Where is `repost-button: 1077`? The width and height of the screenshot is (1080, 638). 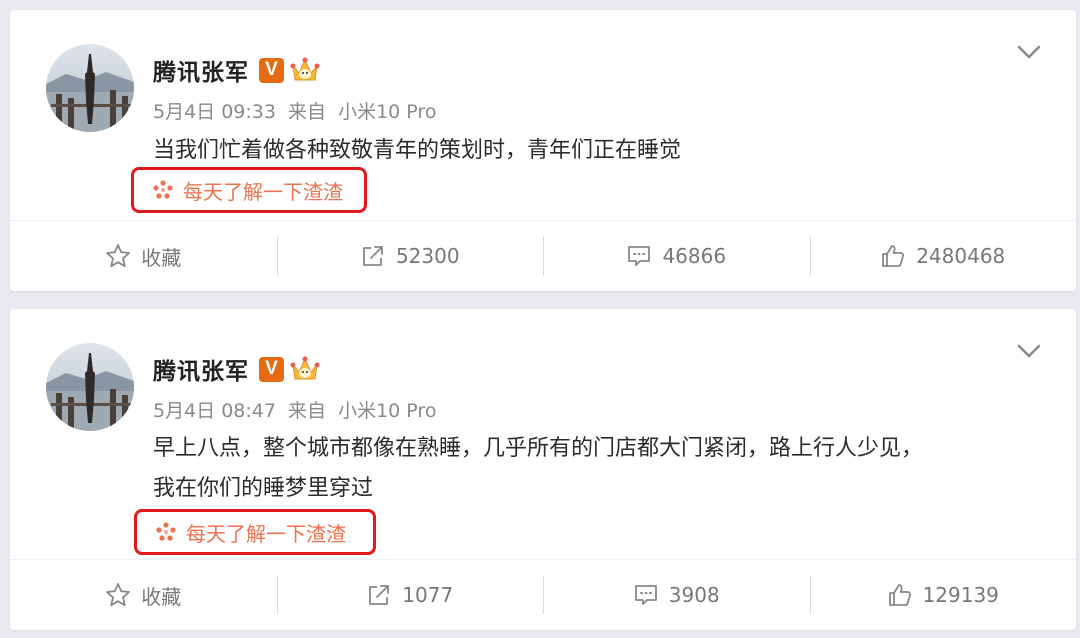
repost-button: 1077 is located at coordinates (410, 595).